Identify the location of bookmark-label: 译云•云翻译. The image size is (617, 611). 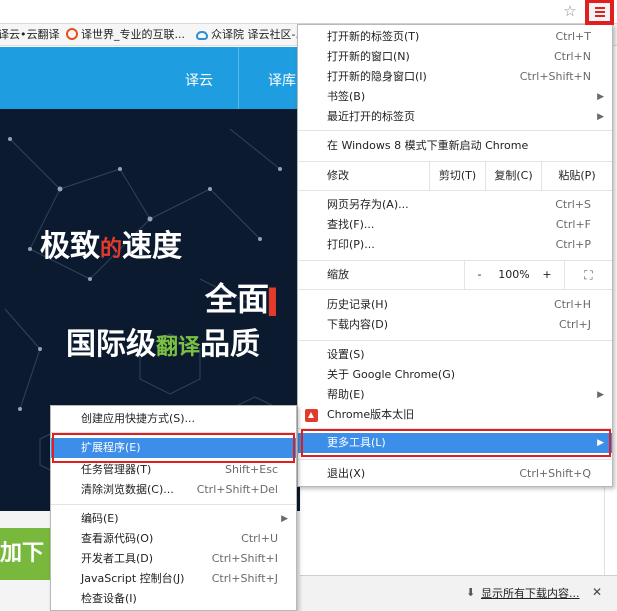
(30, 34).